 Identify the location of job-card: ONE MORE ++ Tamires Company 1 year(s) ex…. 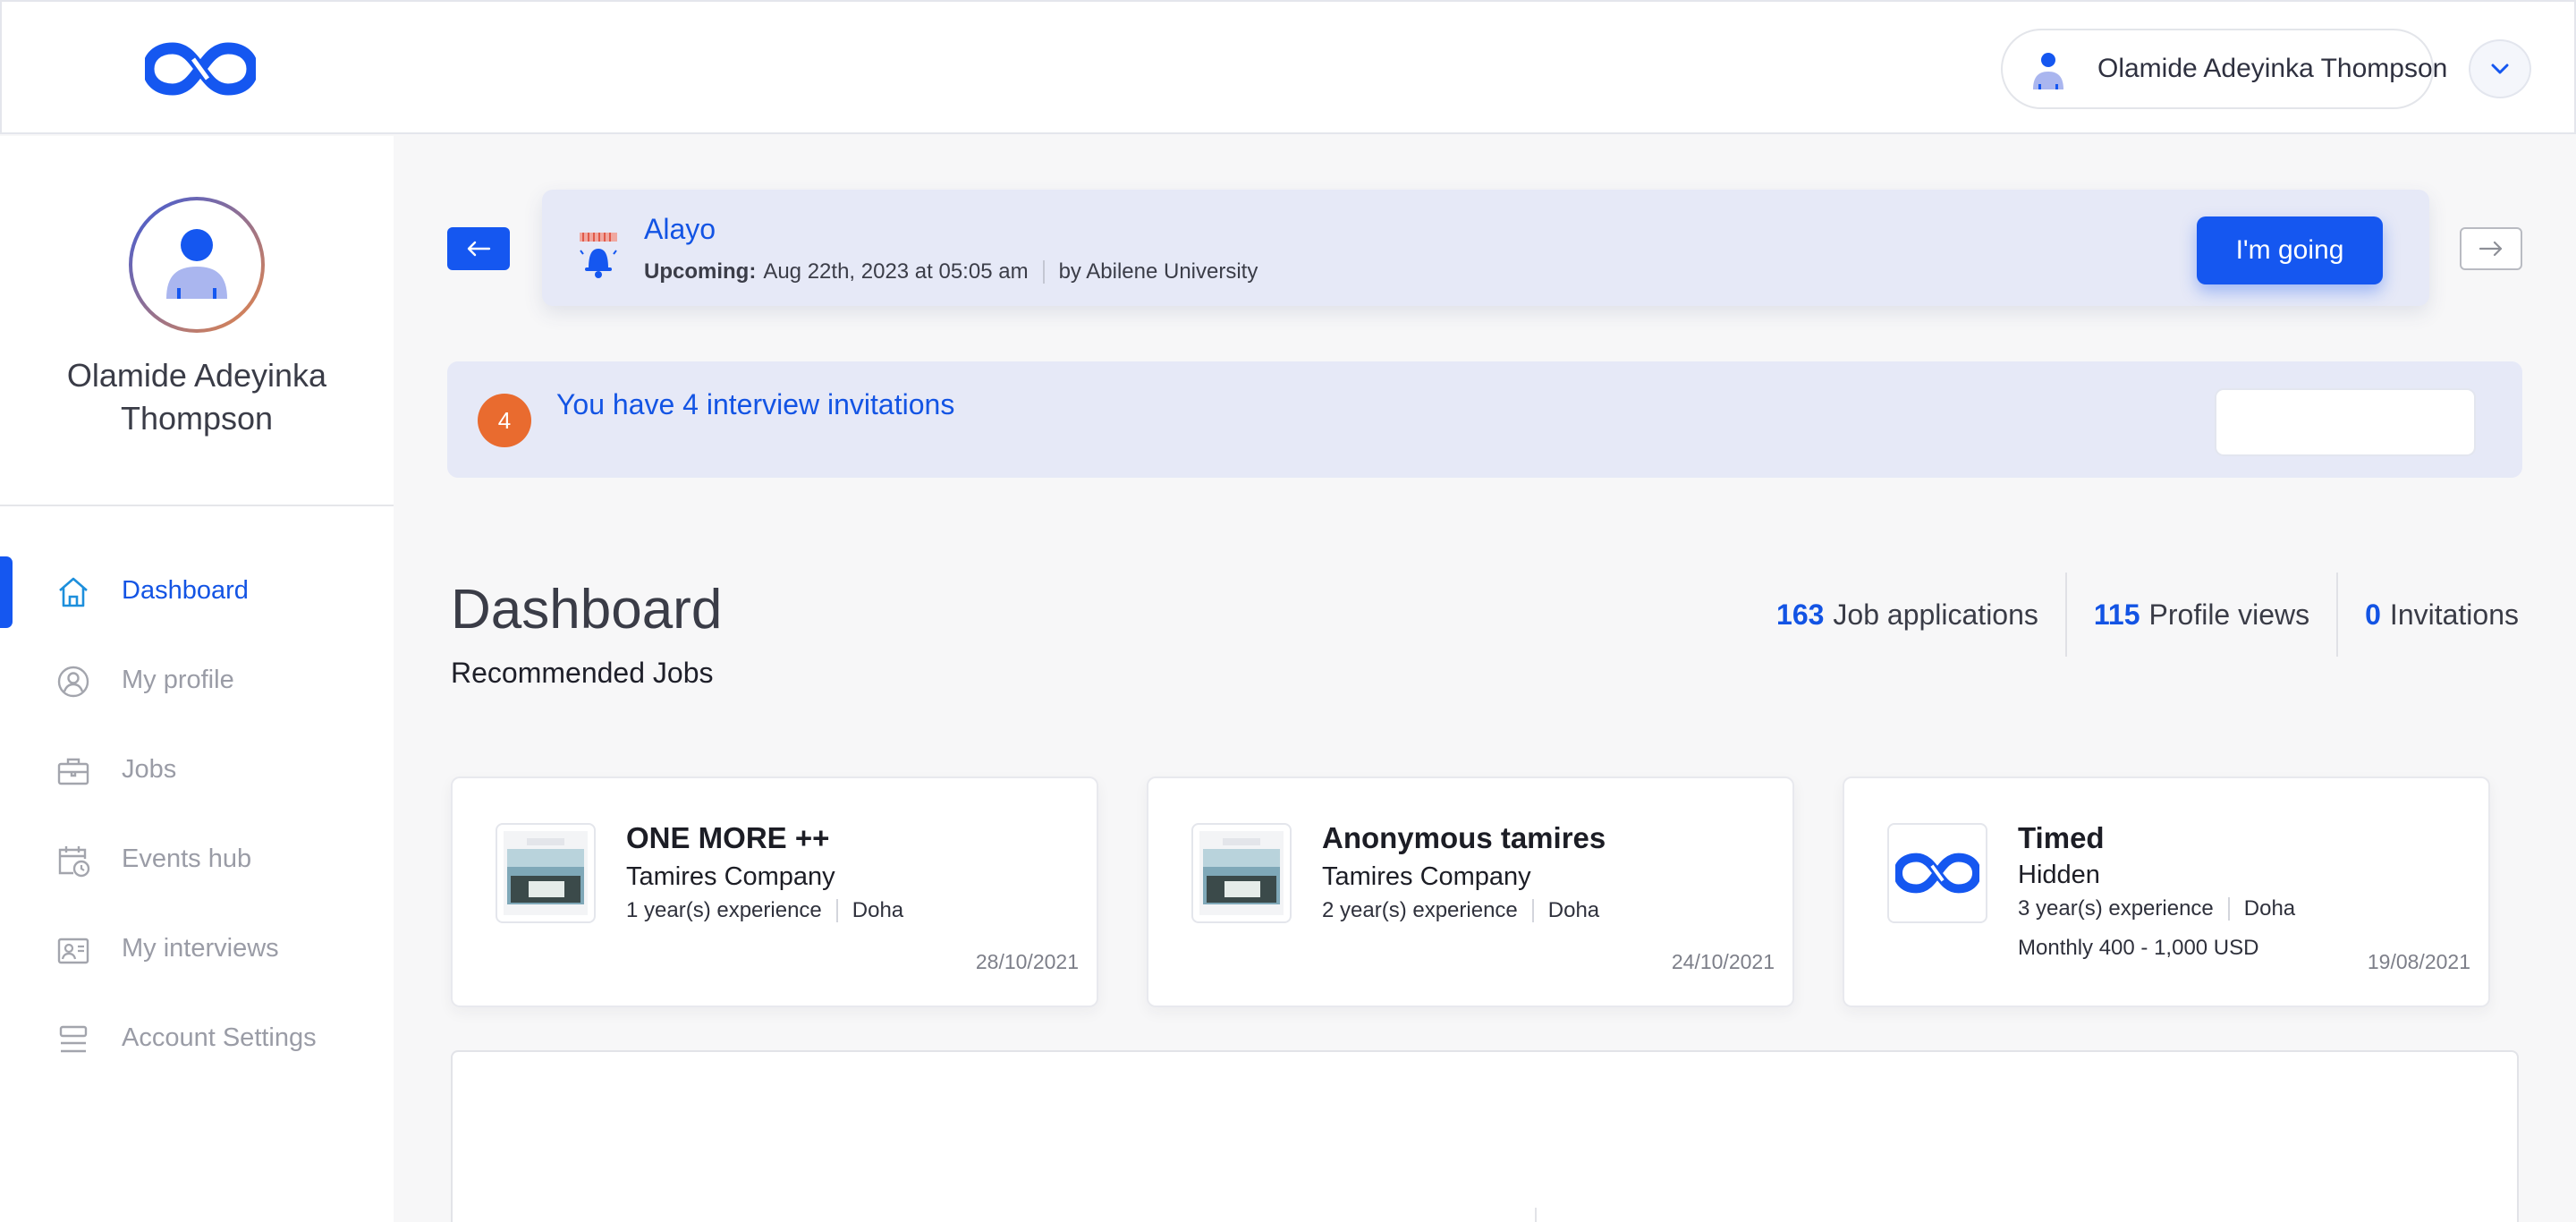
(774, 891).